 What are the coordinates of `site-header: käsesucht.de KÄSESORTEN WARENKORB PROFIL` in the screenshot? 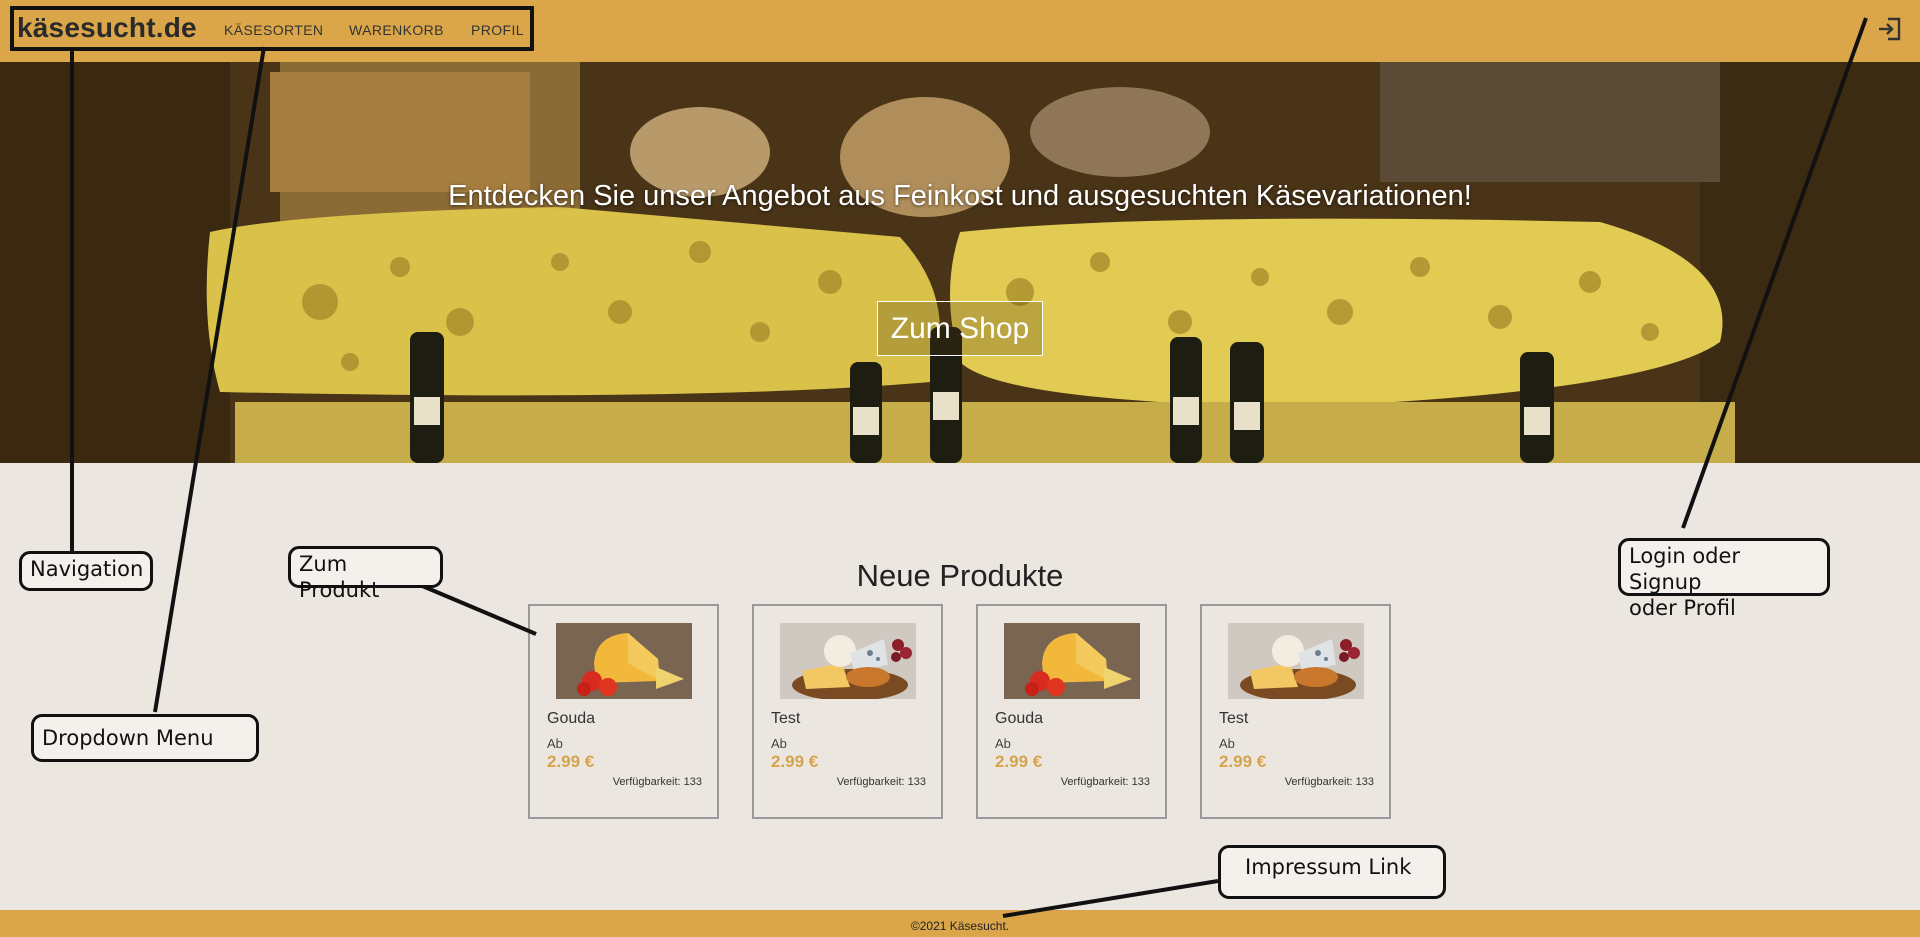 It's located at (960, 31).